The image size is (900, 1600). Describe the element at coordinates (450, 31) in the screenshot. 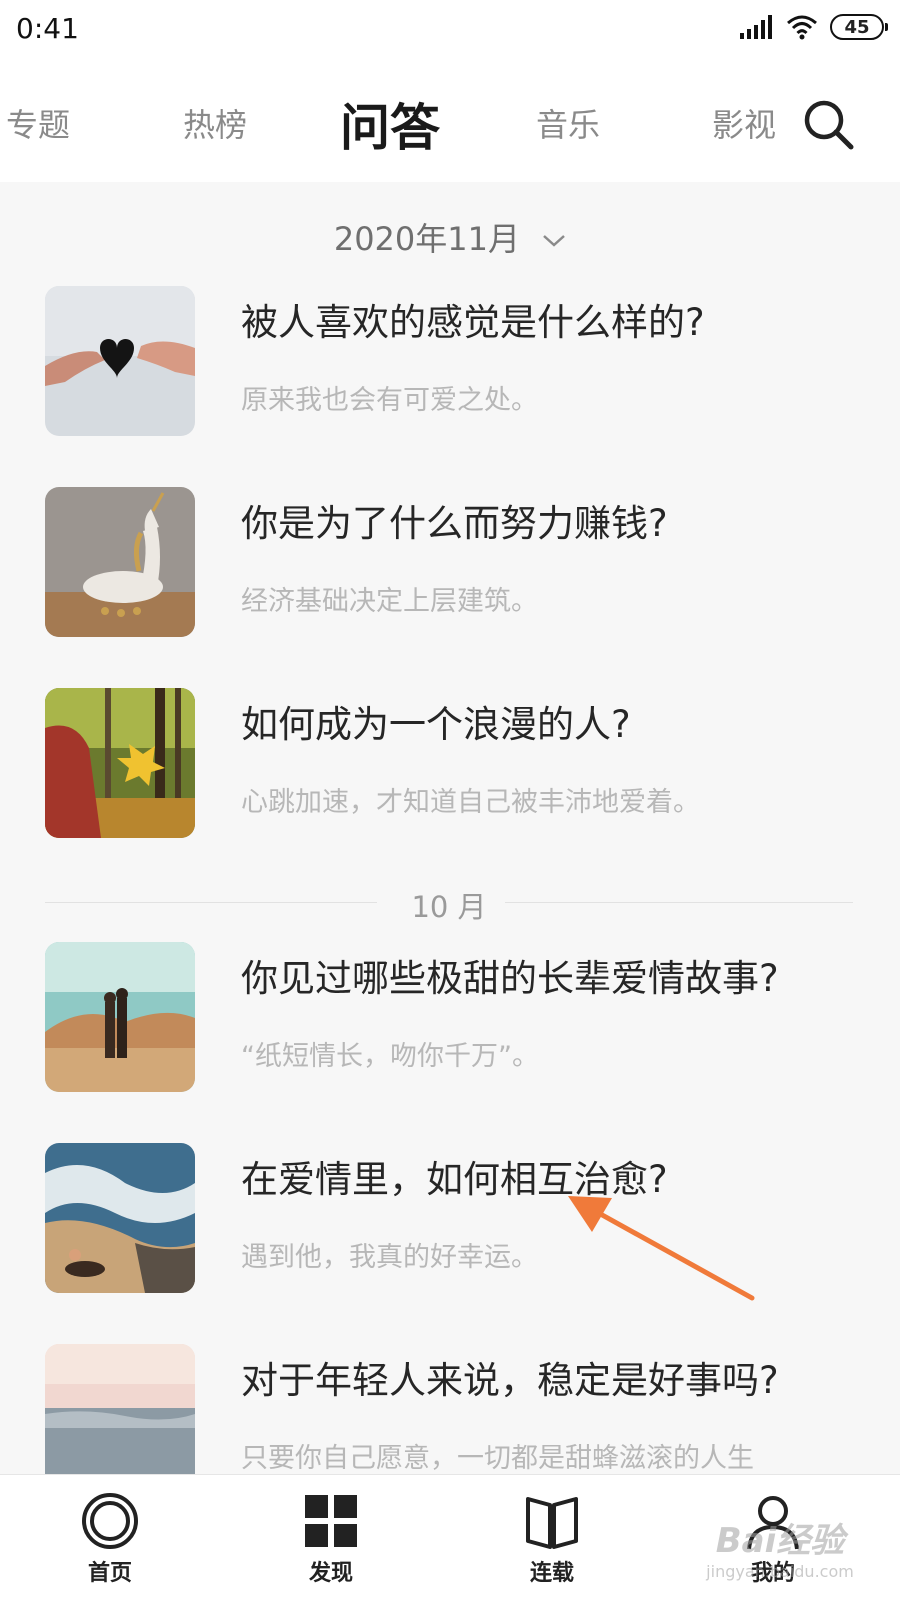

I see `status-bar: 0:41 45` at that location.